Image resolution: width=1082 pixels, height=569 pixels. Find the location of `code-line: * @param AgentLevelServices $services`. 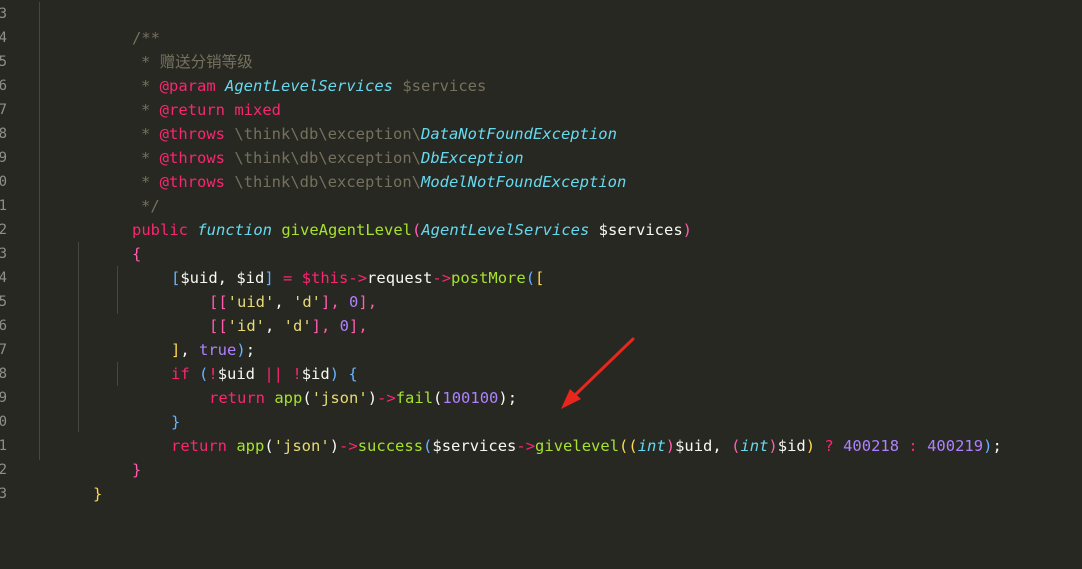

code-line: * @param AgentLevelServices $services is located at coordinates (285, 72).